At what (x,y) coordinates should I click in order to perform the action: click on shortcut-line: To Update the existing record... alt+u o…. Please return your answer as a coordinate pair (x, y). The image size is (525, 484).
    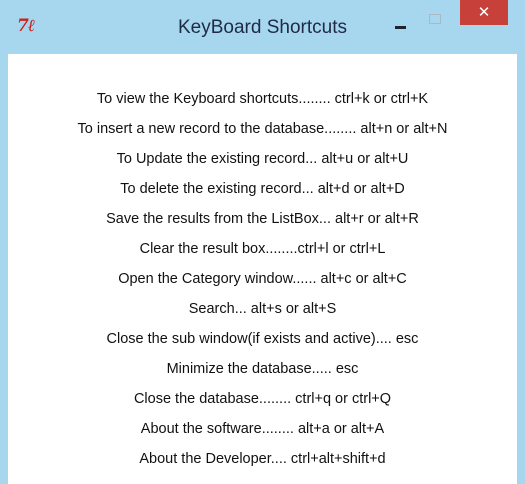
    Looking at the image, I should click on (262, 159).